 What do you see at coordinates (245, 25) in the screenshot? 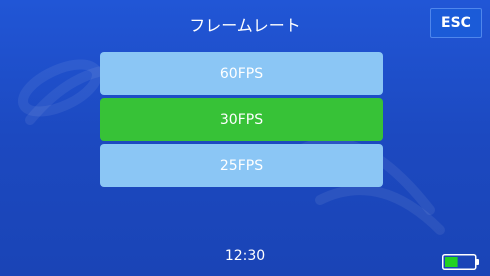
I see `page-title: フレームレート` at bounding box center [245, 25].